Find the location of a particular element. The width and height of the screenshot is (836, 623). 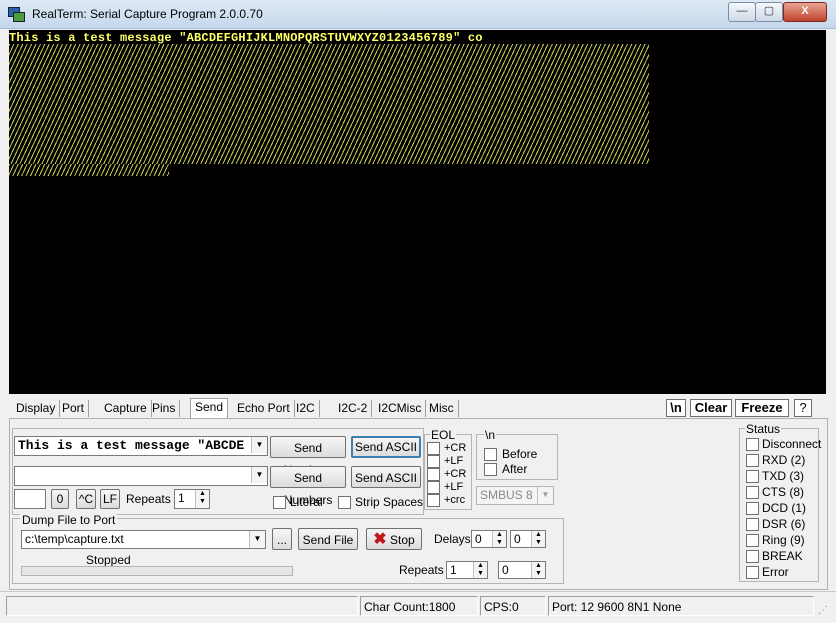

dump-progress-bar is located at coordinates (157, 571).